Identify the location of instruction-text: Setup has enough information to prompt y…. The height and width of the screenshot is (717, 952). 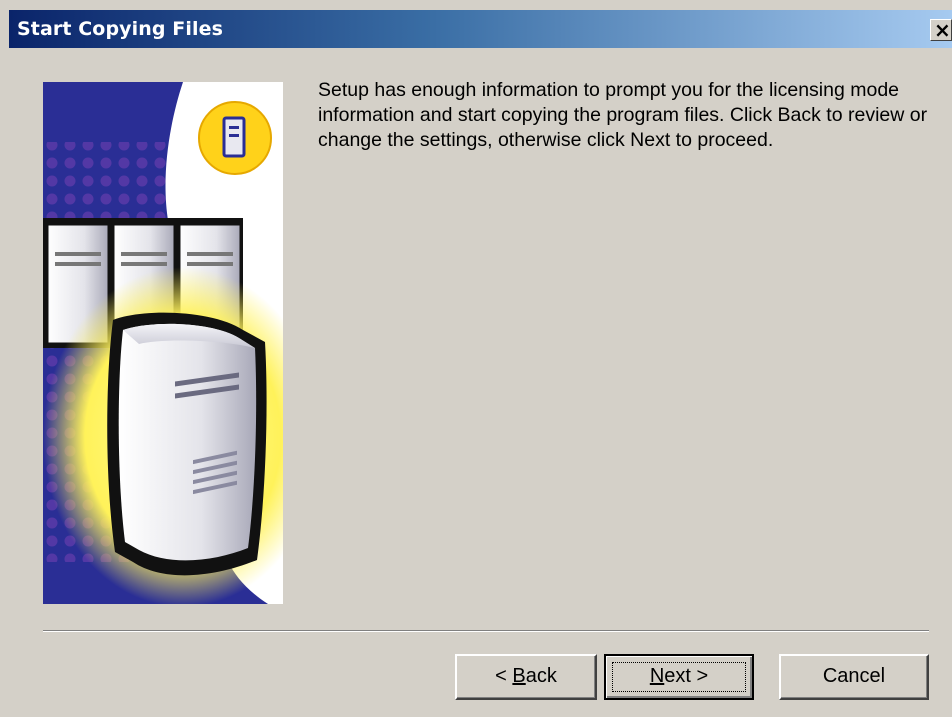
(623, 115).